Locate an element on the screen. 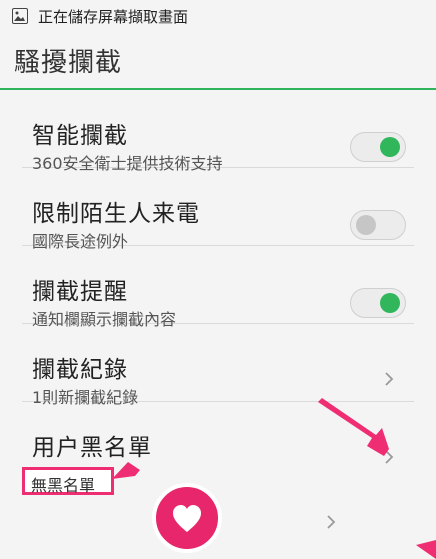 The image size is (436, 559). arrow-tail-icon is located at coordinates (126, 470).